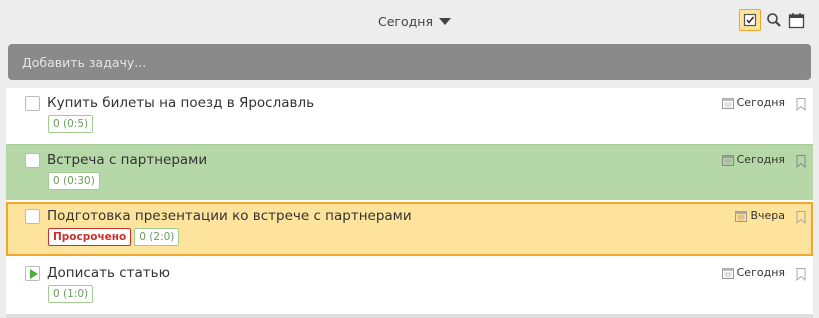  I want to click on task-title: Дописать статью, so click(108, 273).